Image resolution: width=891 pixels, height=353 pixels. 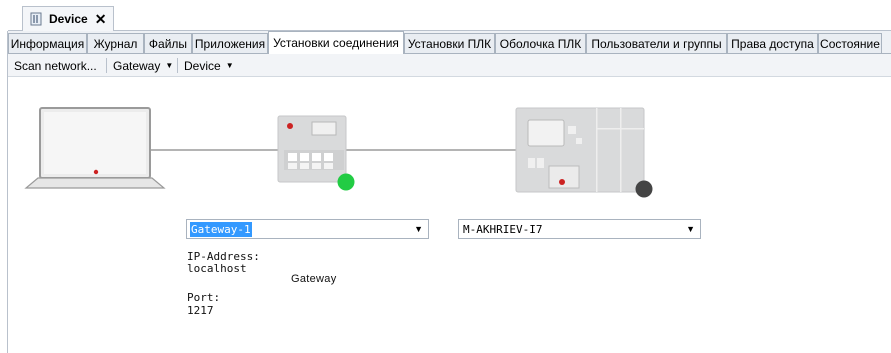 What do you see at coordinates (202, 65) in the screenshot?
I see `device-menu-label: Device` at bounding box center [202, 65].